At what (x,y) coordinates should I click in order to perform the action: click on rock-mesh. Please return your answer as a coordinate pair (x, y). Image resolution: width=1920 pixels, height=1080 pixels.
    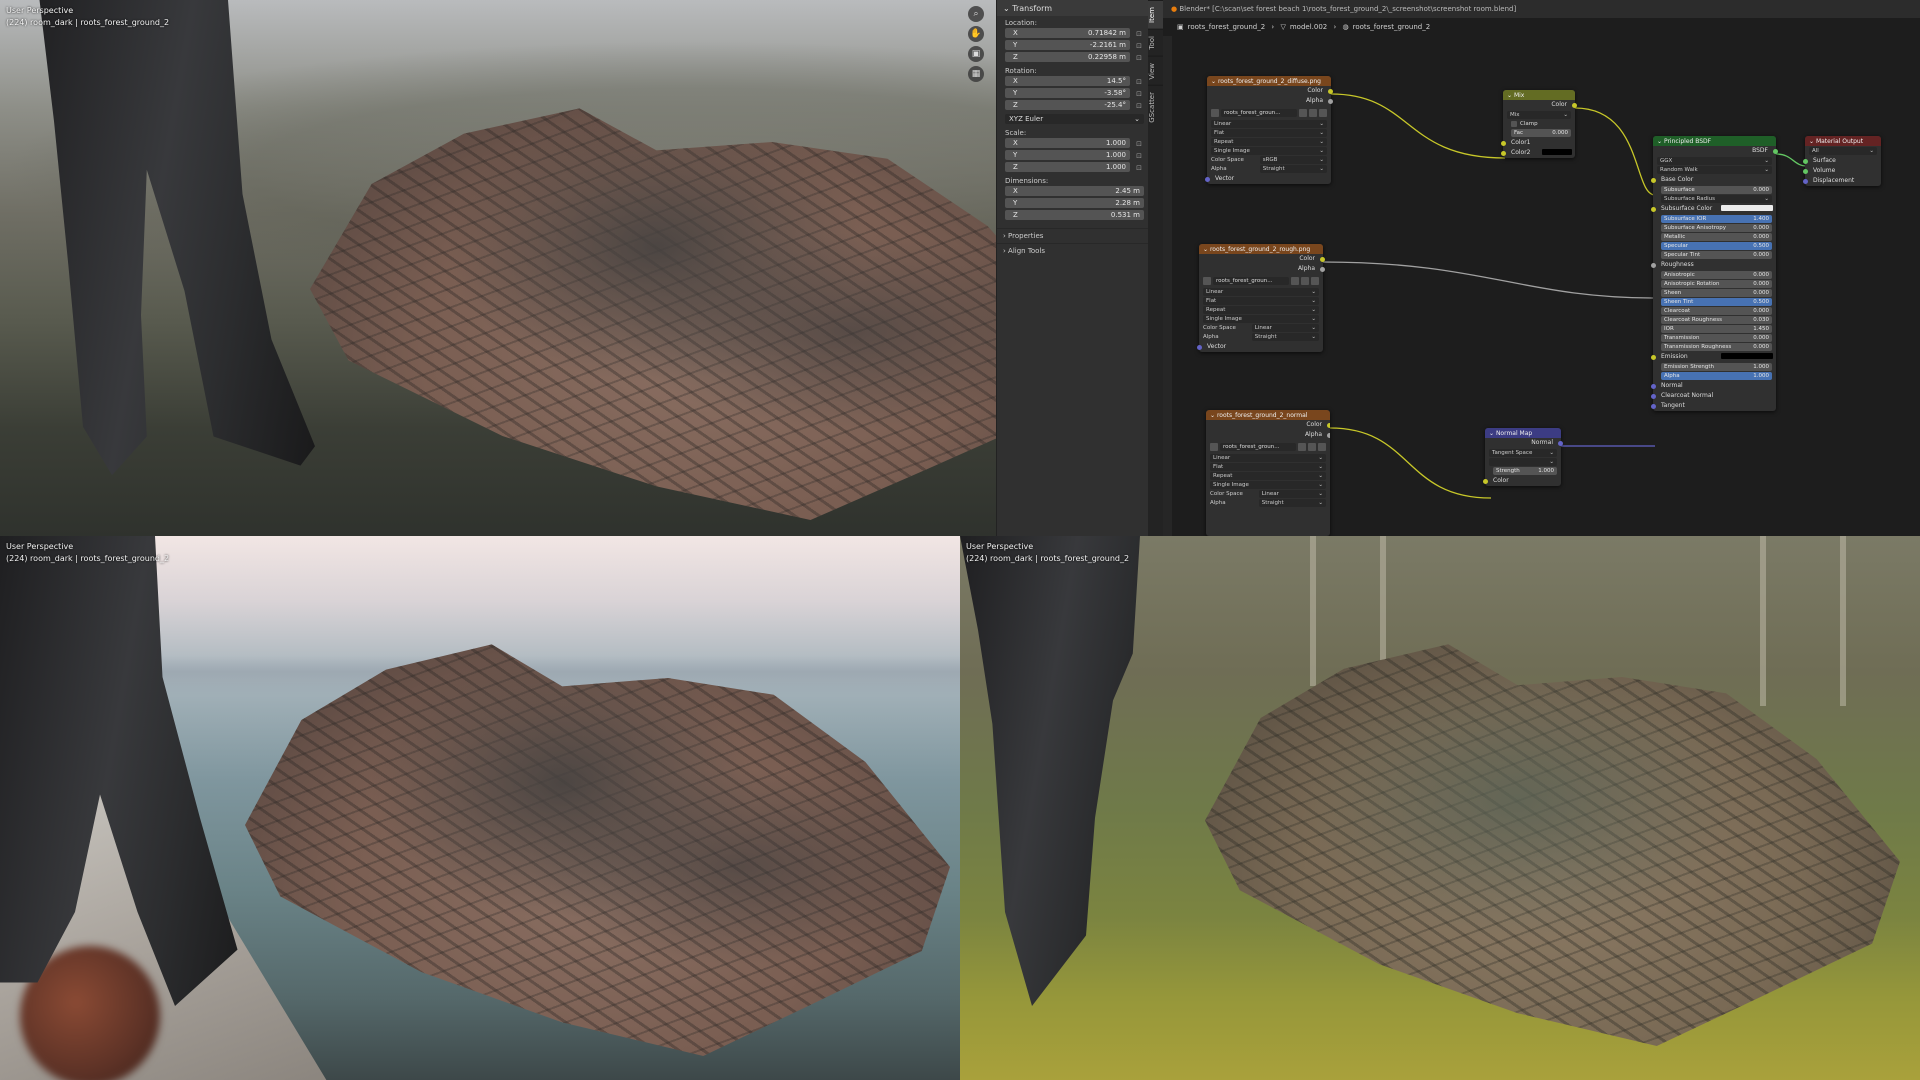
    Looking at the image, I should click on (597, 850).